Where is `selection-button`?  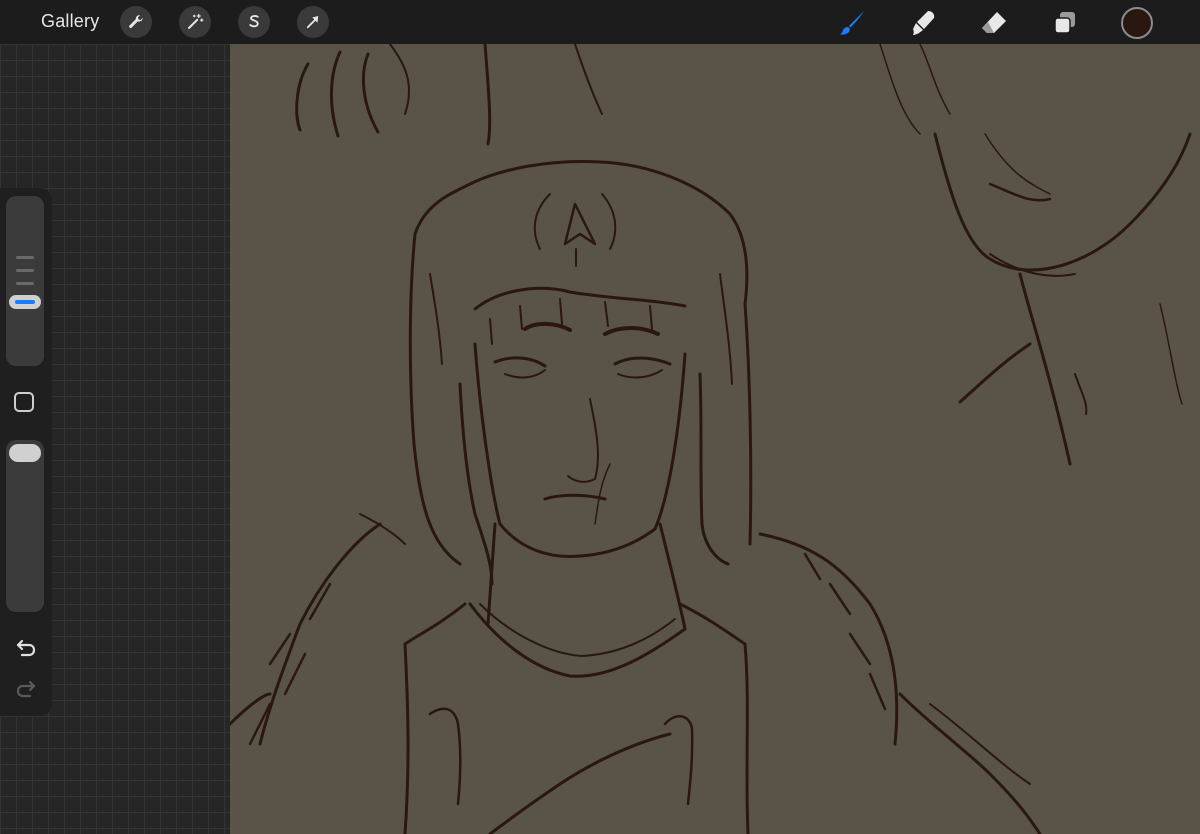 selection-button is located at coordinates (254, 22).